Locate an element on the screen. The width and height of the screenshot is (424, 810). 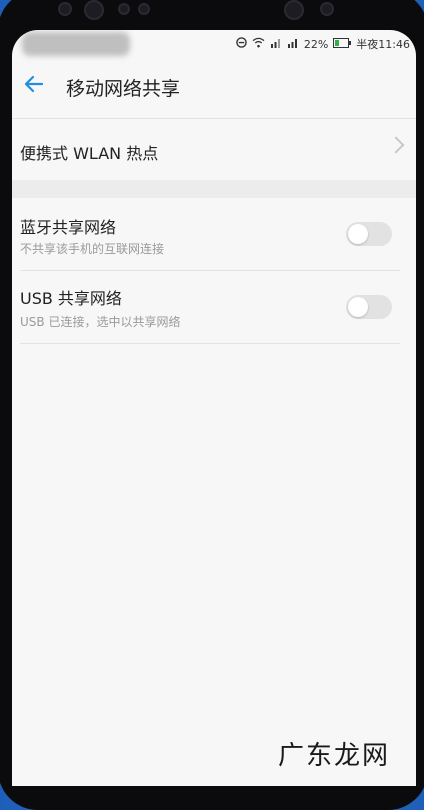
list-item-wlan-hotspot: 便携式 WLAN 热点 is located at coordinates (214, 149).